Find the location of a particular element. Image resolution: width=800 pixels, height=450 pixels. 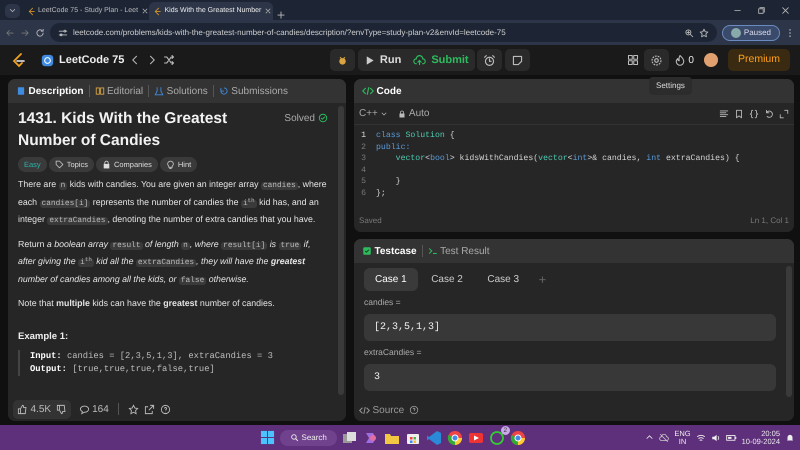

terminal-icon is located at coordinates (433, 251).